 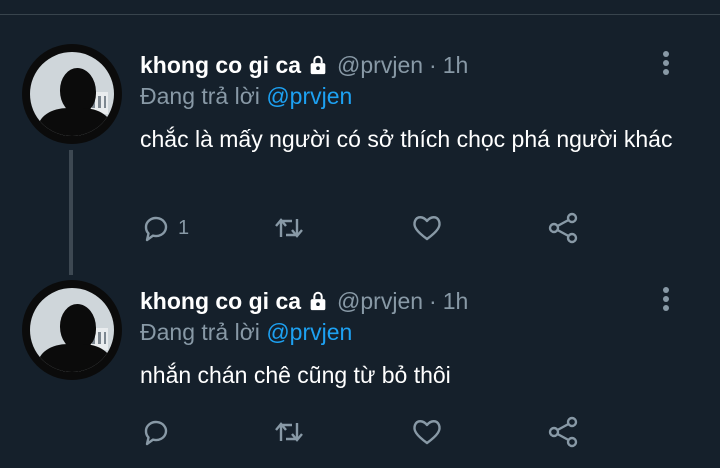 I want to click on tweet-actions: 1, so click(x=370, y=228).